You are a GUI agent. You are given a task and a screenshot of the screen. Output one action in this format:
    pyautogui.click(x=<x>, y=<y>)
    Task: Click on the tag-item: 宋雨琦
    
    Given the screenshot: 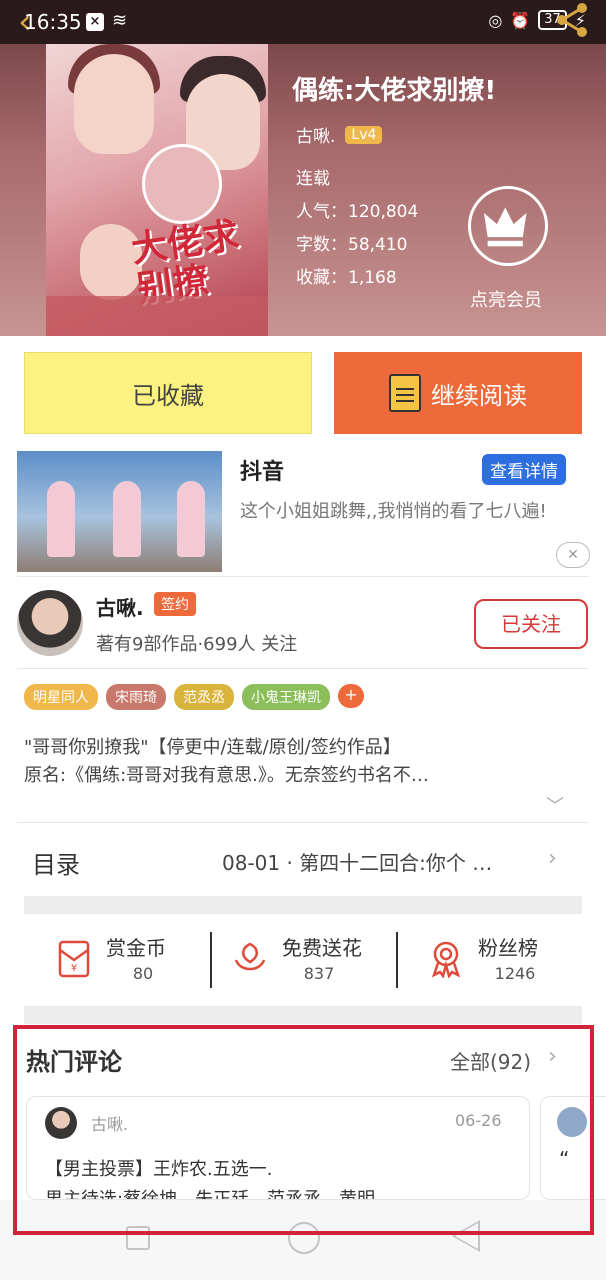 What is the action you would take?
    pyautogui.click(x=136, y=697)
    